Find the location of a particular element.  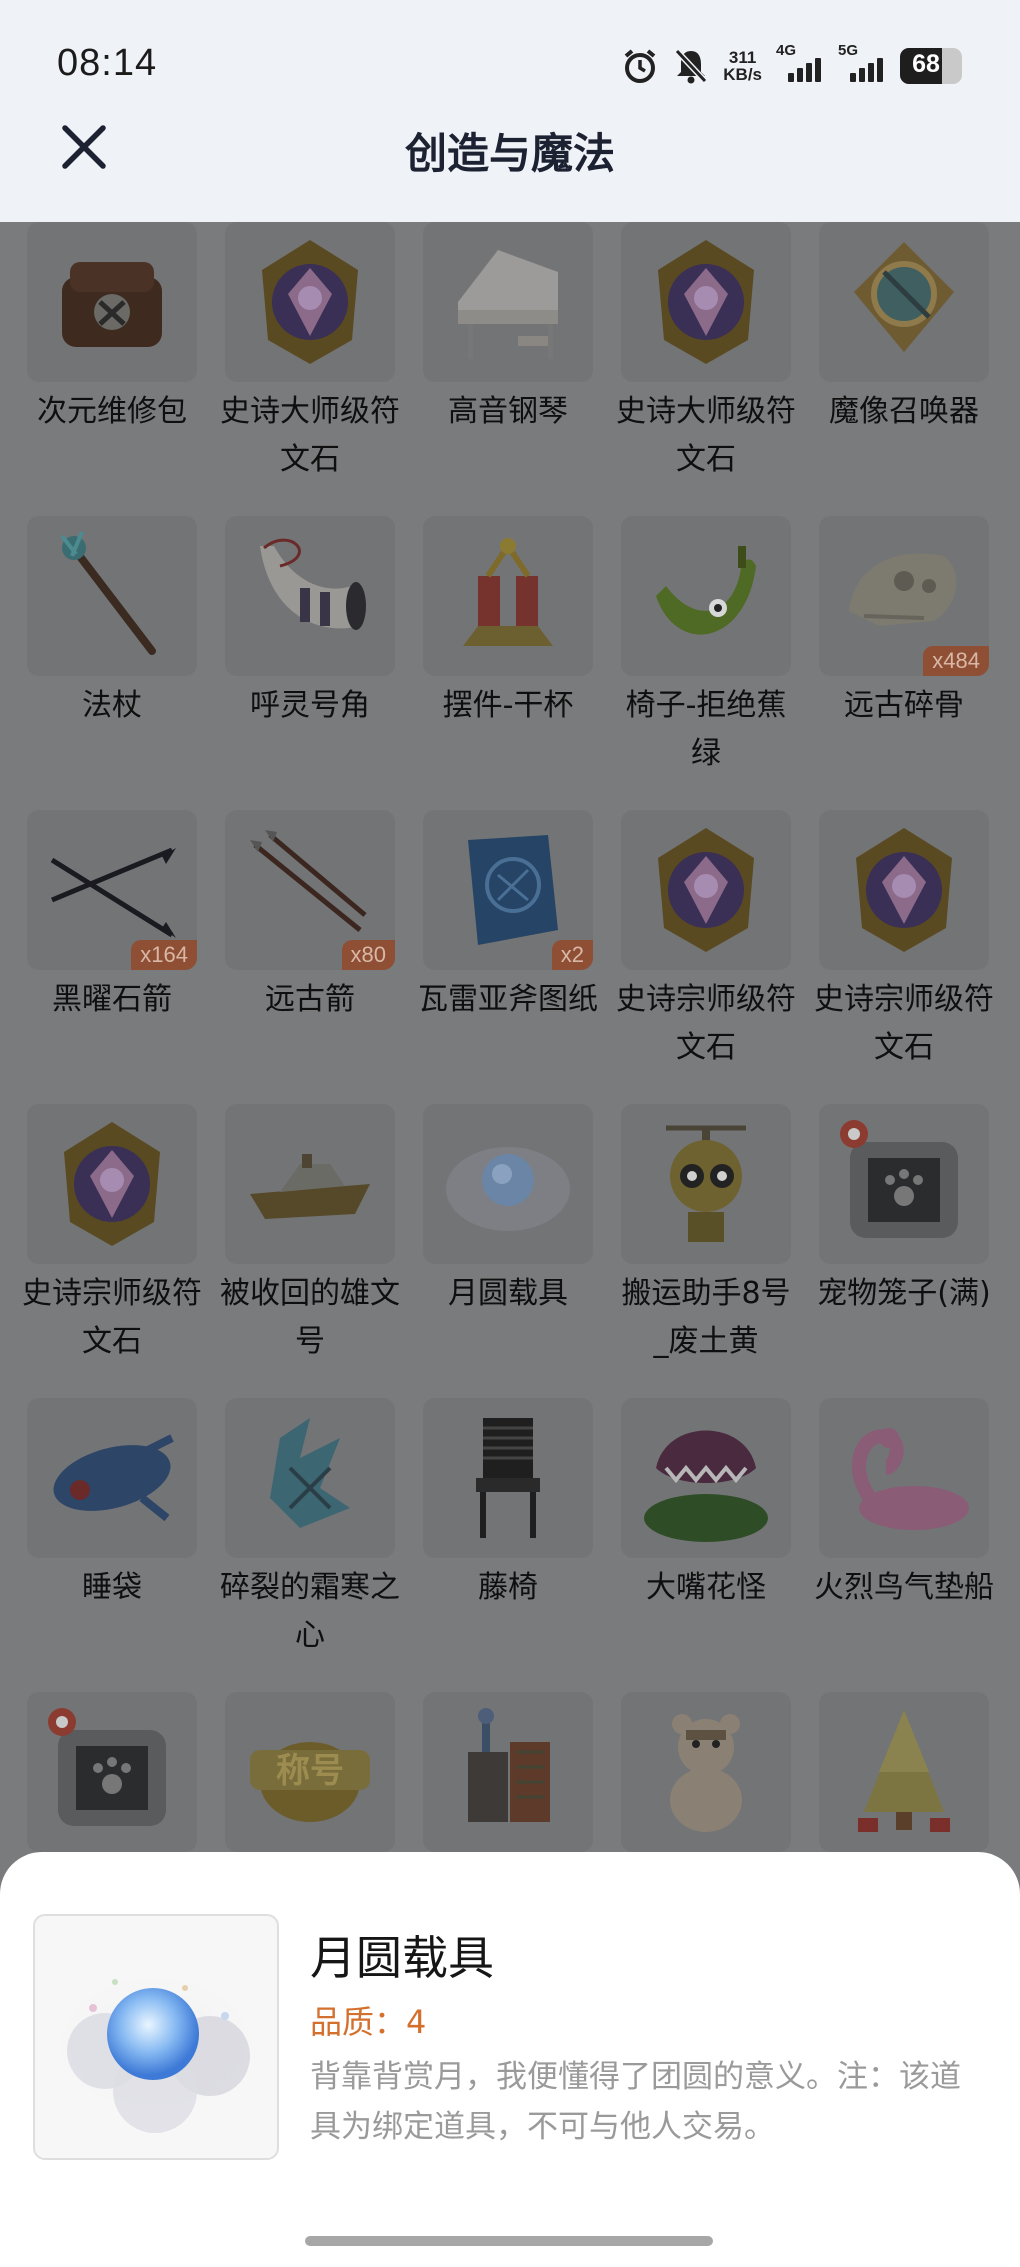

grid-item: 被收回的雄文号 is located at coordinates (310, 1249).